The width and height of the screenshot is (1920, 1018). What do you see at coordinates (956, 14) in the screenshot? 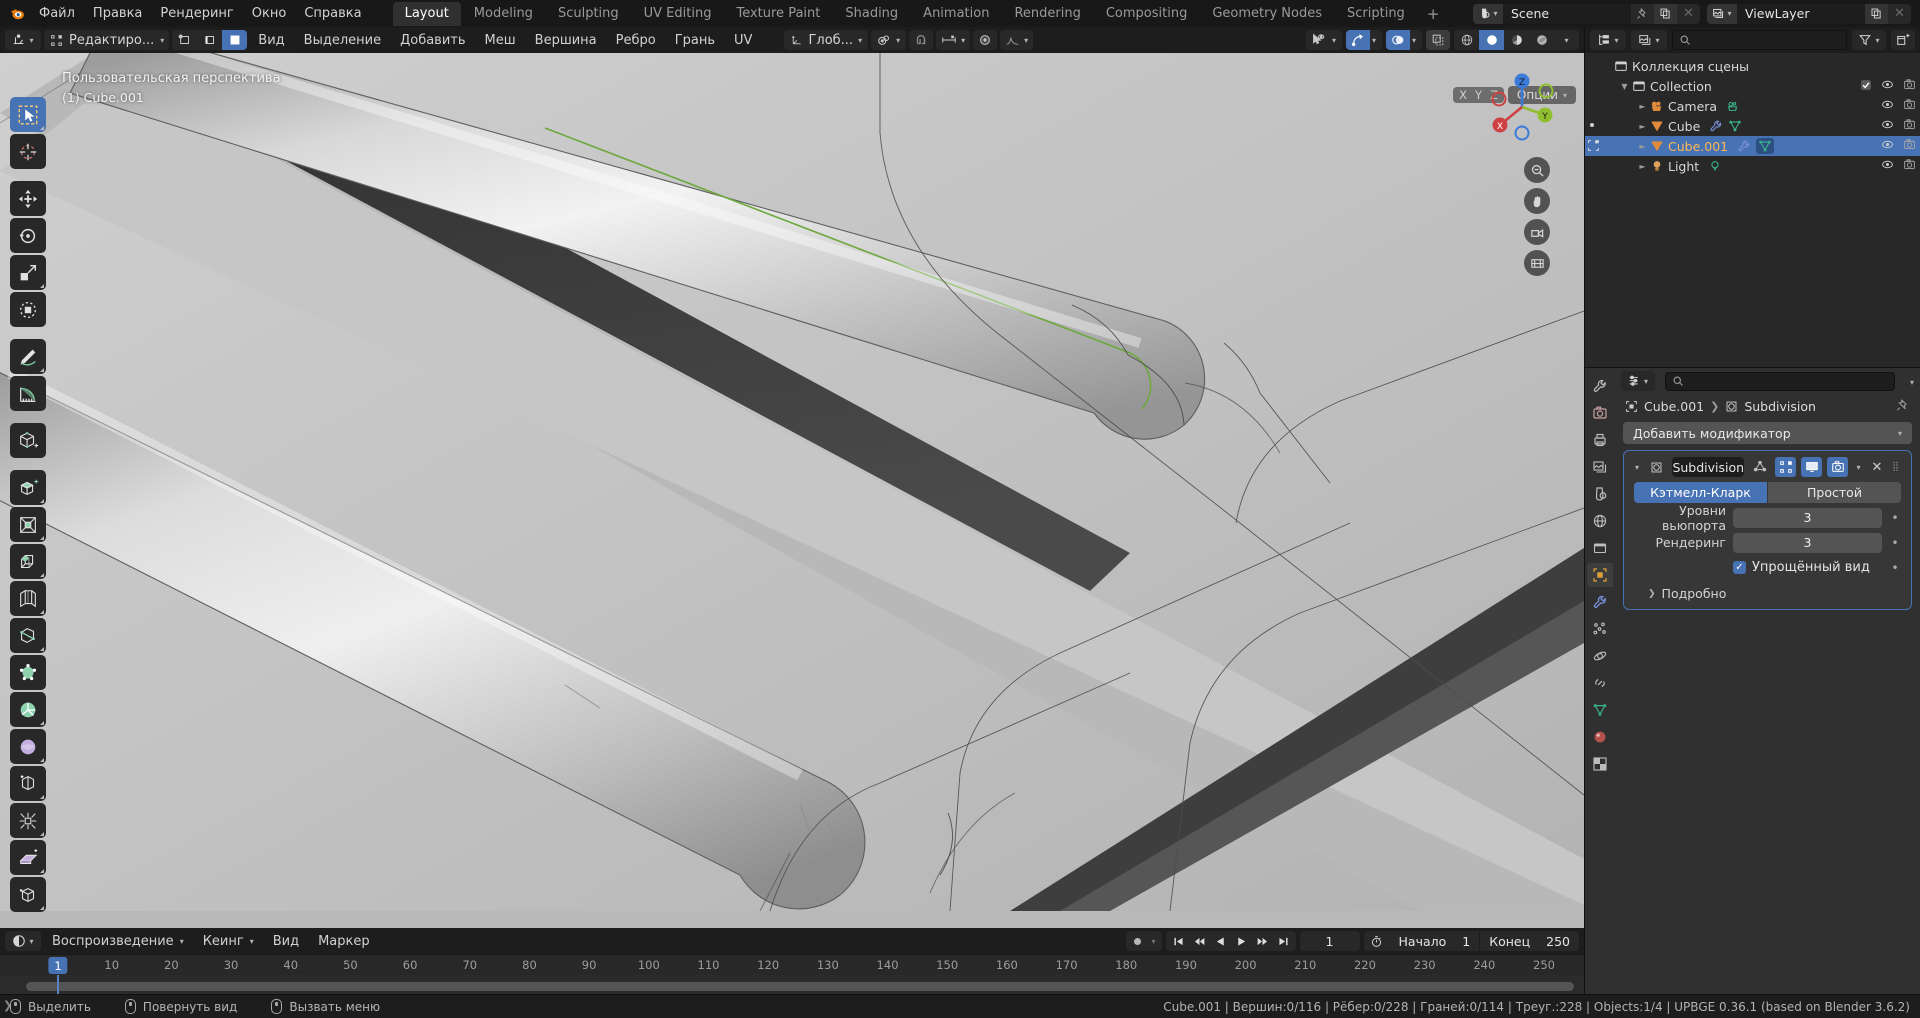
I see `tab-animation: Animation` at bounding box center [956, 14].